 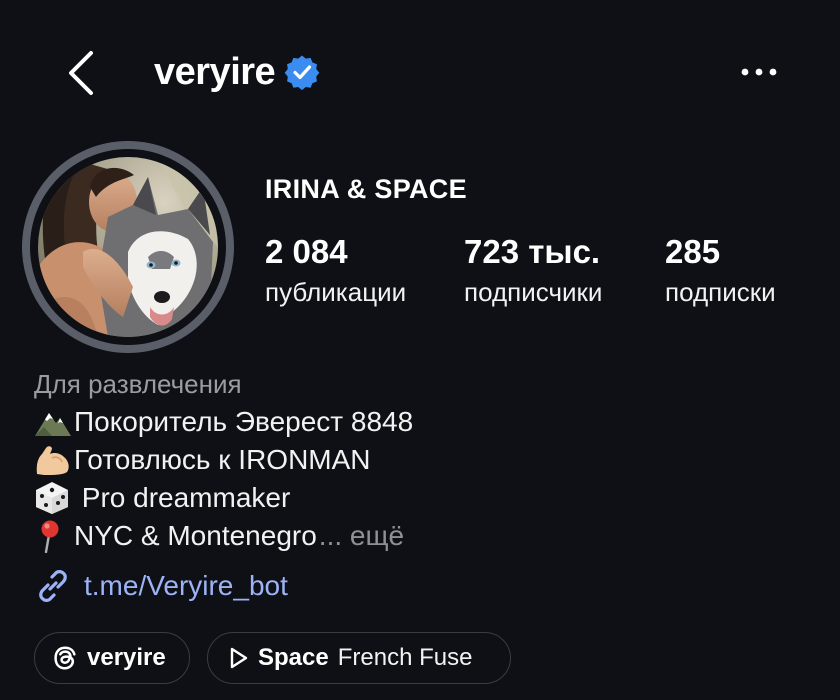 I want to click on bio-line-ironman: Готовлюсь к IRONMAN, so click(x=424, y=460).